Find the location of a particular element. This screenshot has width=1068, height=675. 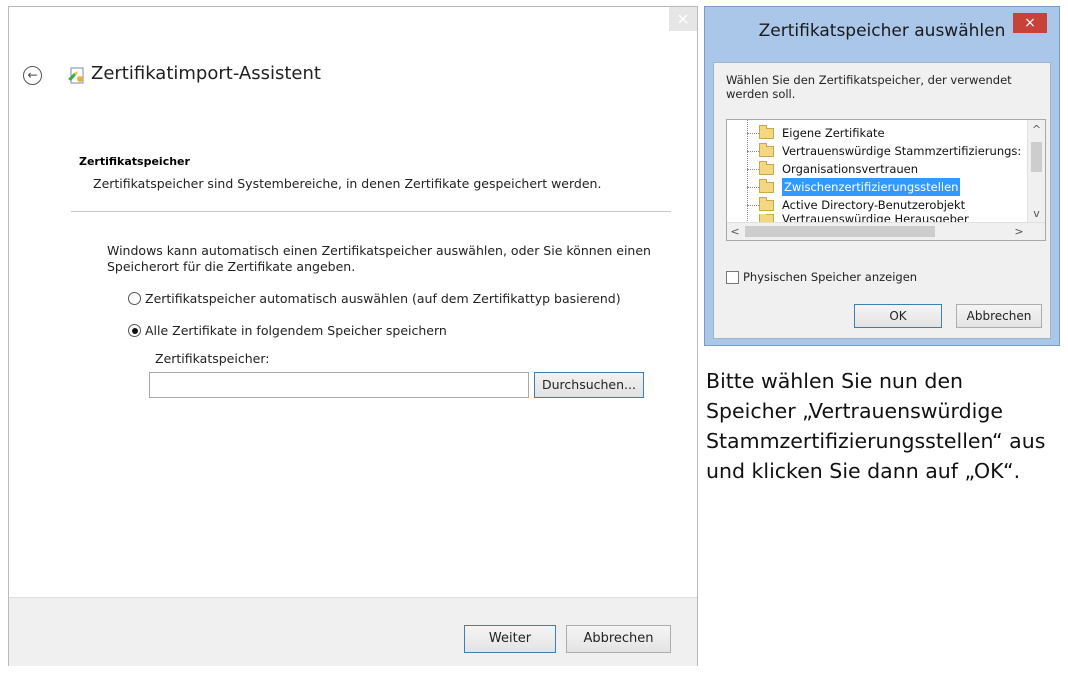

section-title: Zertifikatspeicher is located at coordinates (134, 161).